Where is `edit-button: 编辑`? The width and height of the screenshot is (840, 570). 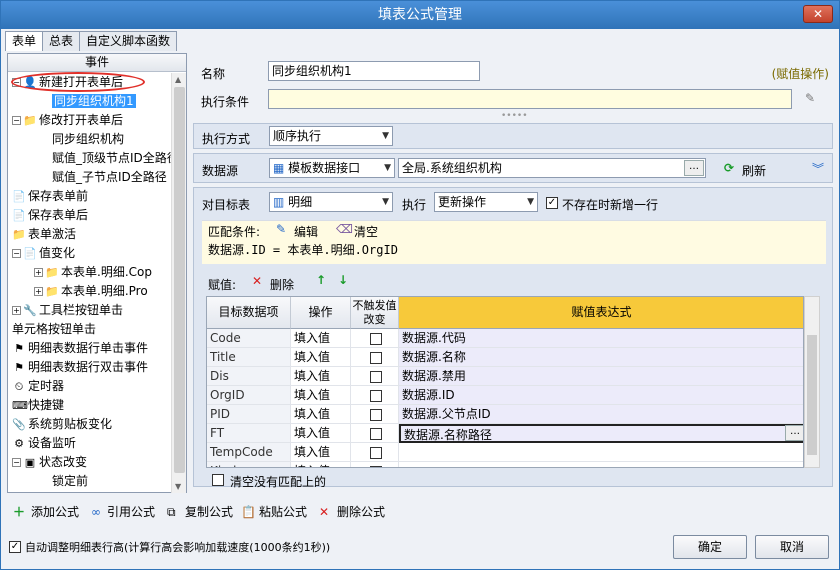 edit-button: 编辑 is located at coordinates (306, 231).